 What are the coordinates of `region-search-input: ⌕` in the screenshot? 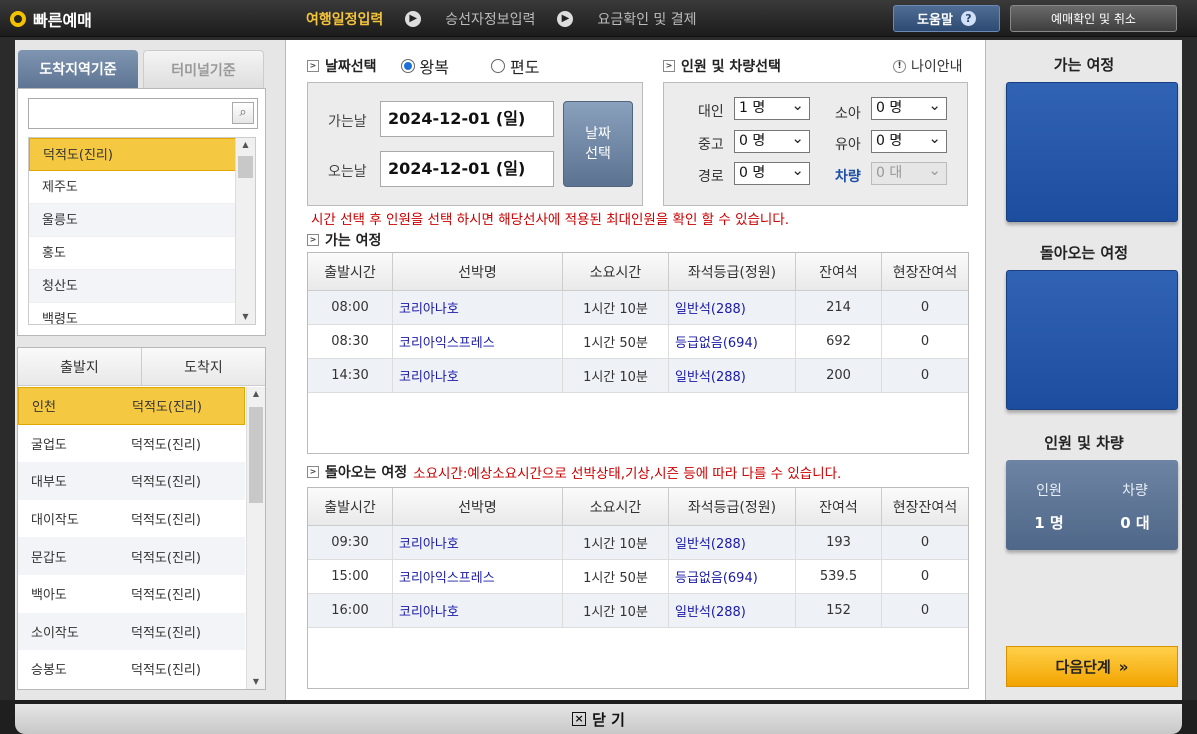 It's located at (143, 113).